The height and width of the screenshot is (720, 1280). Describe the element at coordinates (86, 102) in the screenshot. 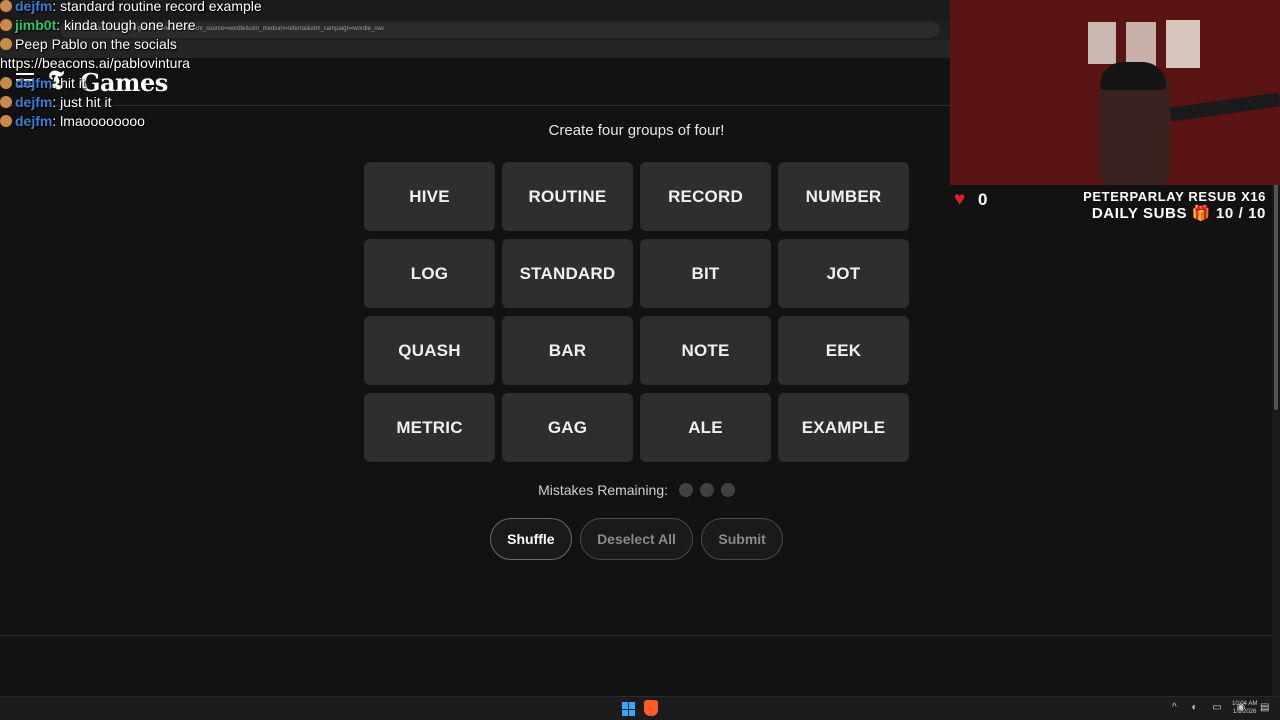

I see `chat-text: just hit it` at that location.